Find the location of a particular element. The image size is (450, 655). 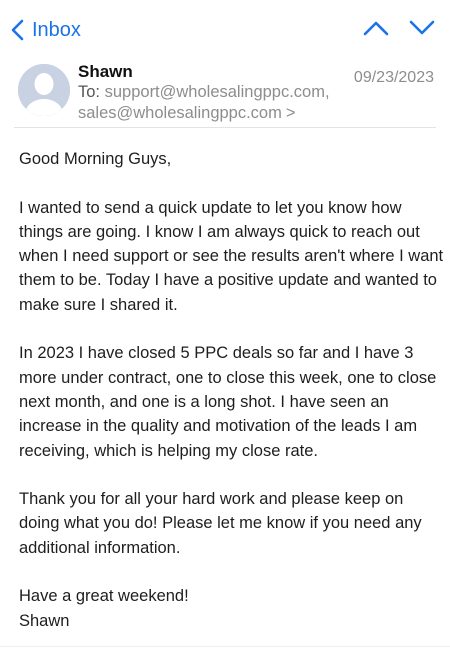

to-label: To: is located at coordinates (89, 92).